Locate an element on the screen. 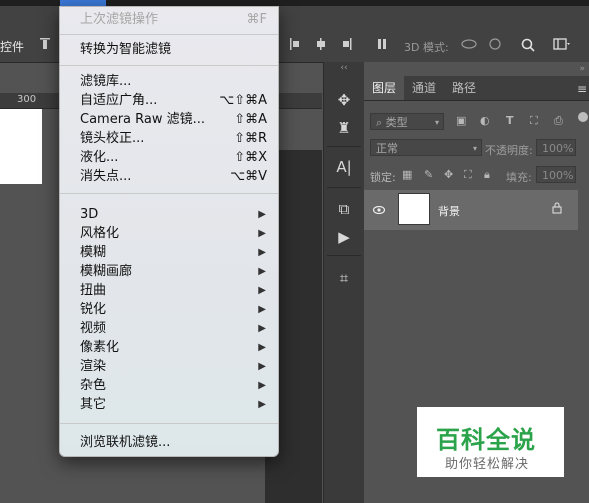 The height and width of the screenshot is (503, 589). brush-preset-icon: ♜ is located at coordinates (344, 128).